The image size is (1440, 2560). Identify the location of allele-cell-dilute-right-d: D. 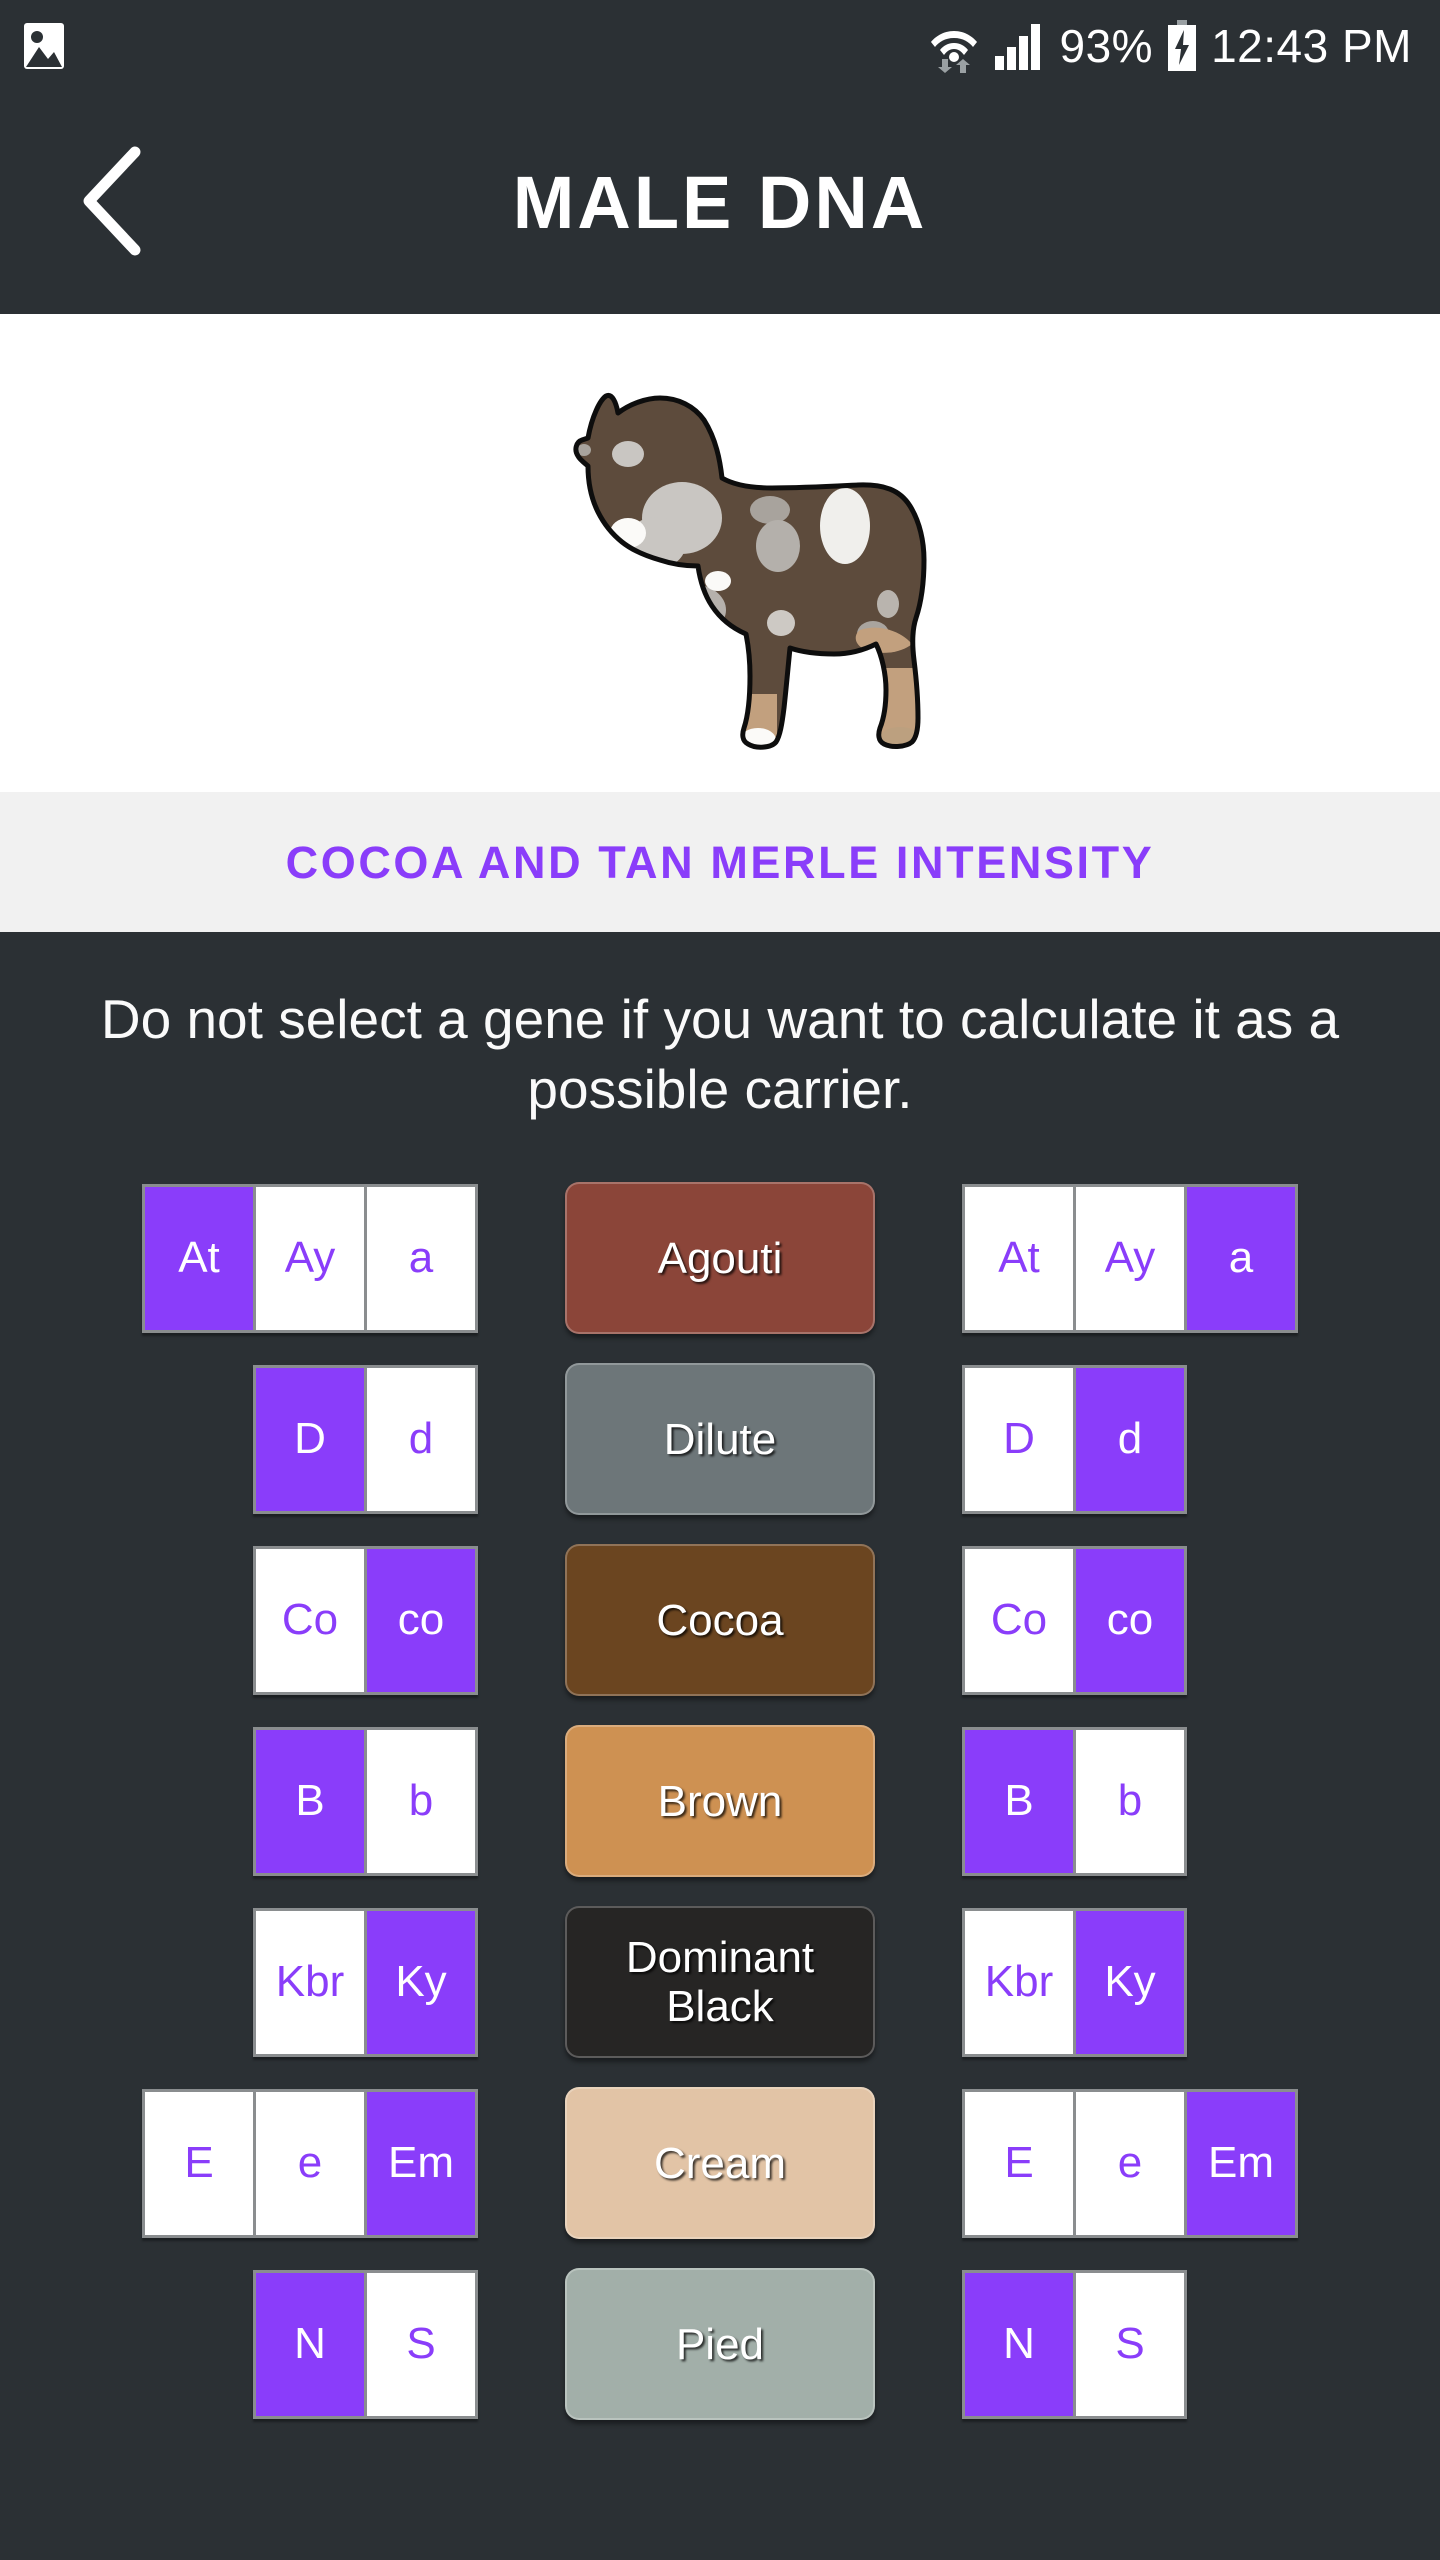
(1019, 1439).